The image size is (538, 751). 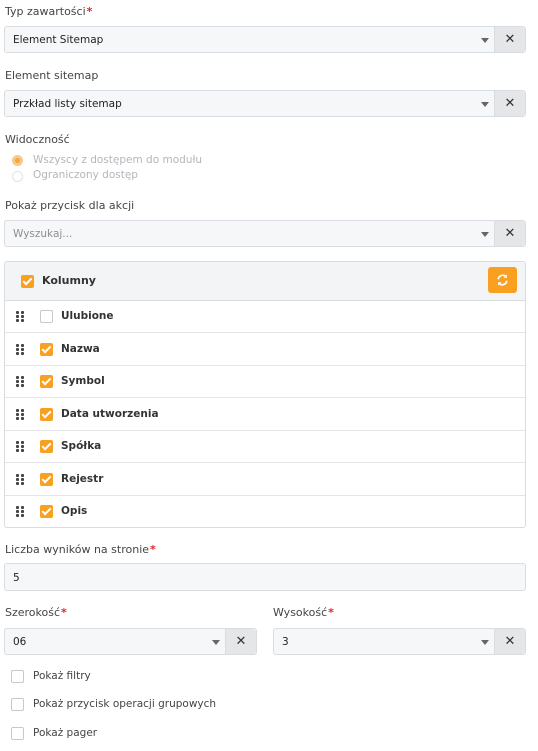 I want to click on radio-all-users, so click(x=17, y=160).